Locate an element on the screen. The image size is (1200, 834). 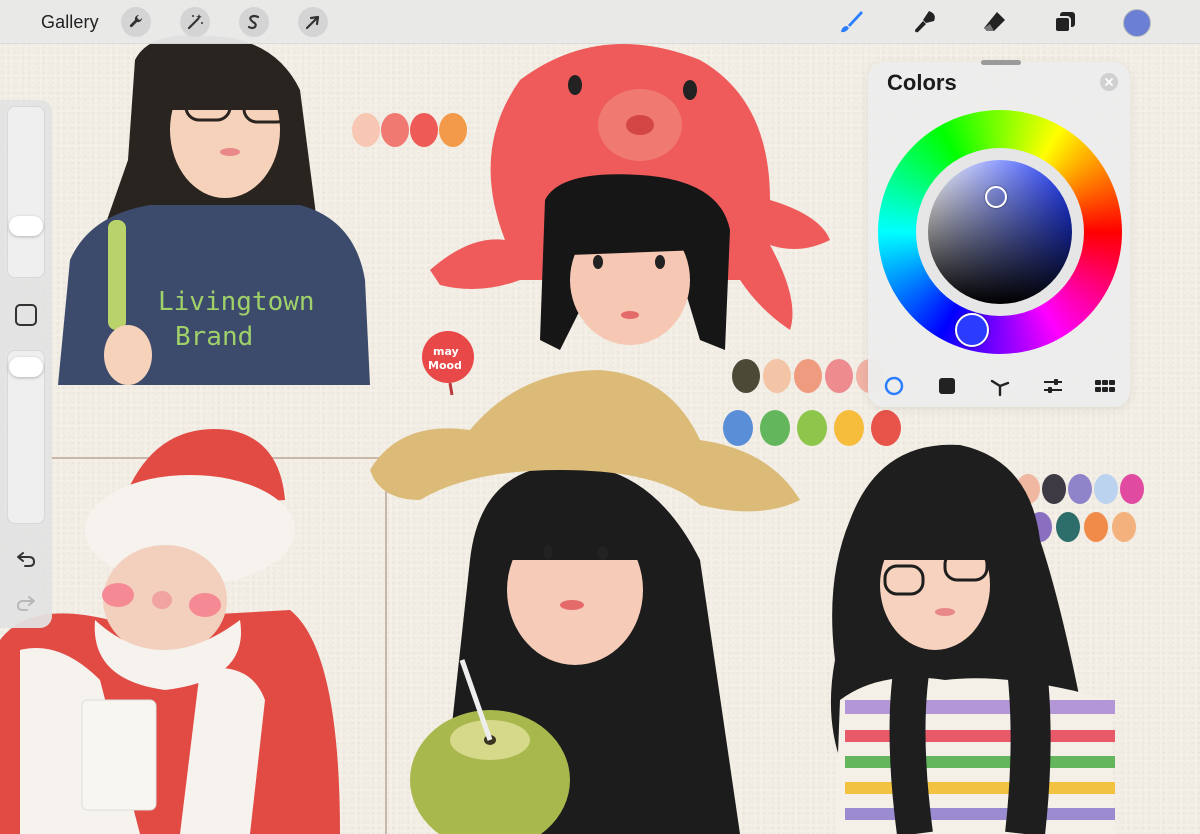
magic-wand-icon is located at coordinates (195, 22).